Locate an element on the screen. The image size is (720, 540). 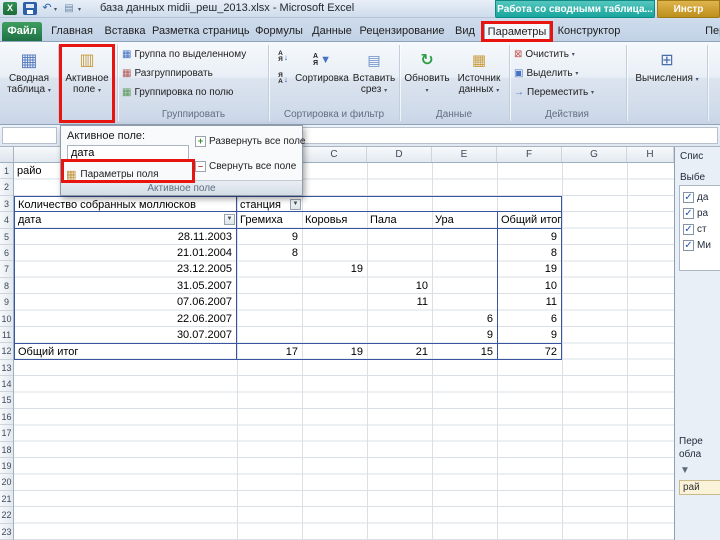
field-row: ✓ ра is located at coordinates (695, 213).